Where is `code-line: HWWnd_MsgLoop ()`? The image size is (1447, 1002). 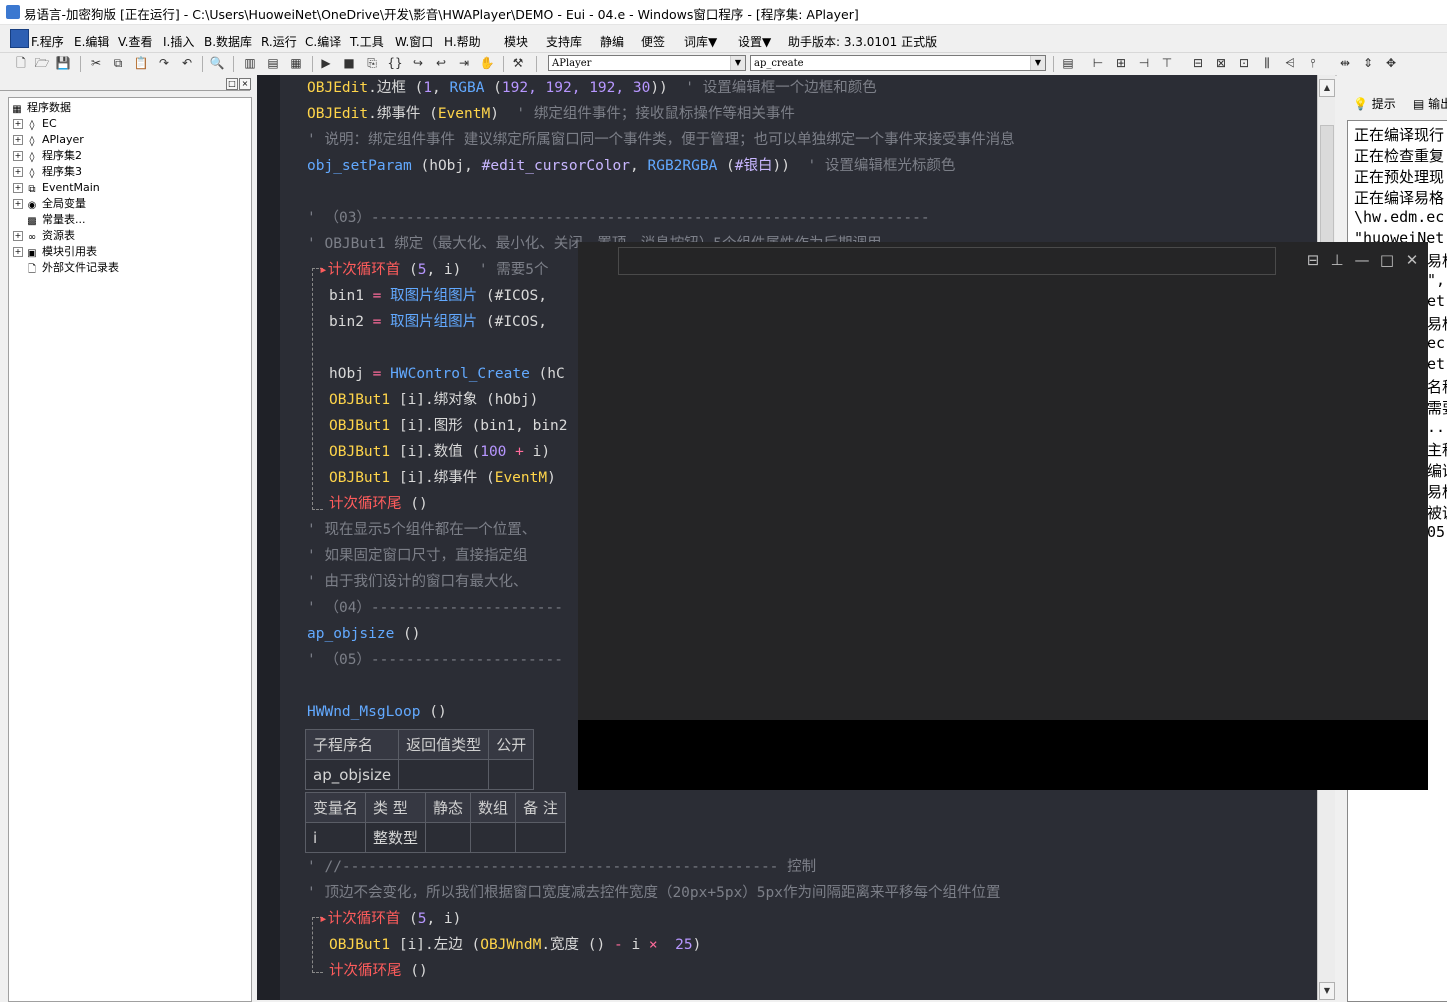
code-line: HWWnd_MsgLoop () is located at coordinates (377, 712).